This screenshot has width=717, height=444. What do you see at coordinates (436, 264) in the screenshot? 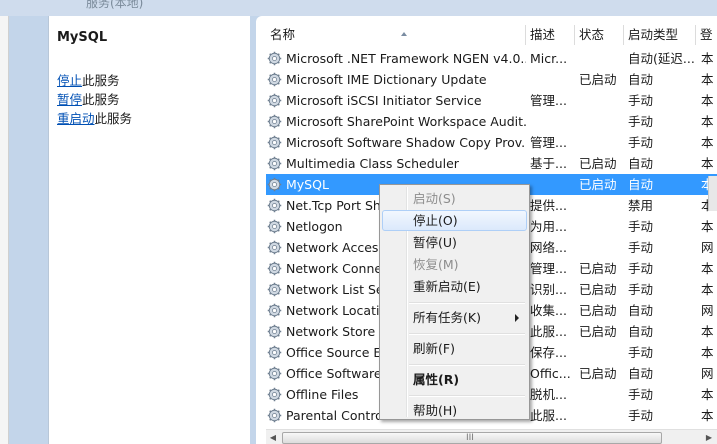
I see `menu-item-label: 恢复(M)` at bounding box center [436, 264].